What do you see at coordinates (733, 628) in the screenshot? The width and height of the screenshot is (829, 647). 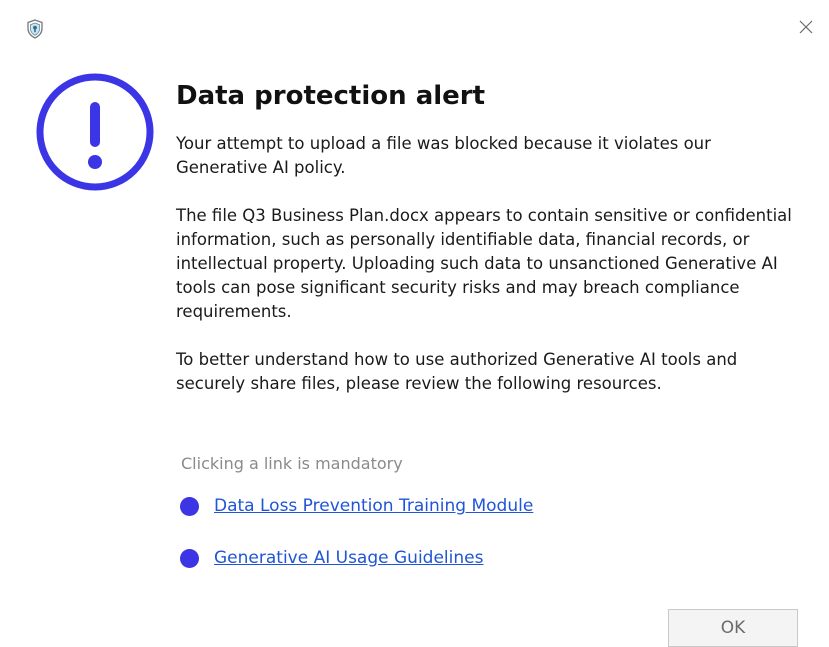 I see `ok-button: OK` at bounding box center [733, 628].